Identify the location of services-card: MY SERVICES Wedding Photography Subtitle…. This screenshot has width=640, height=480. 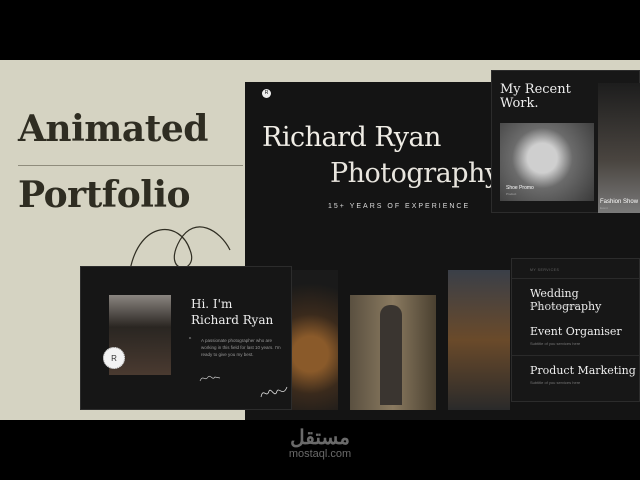
(575, 330).